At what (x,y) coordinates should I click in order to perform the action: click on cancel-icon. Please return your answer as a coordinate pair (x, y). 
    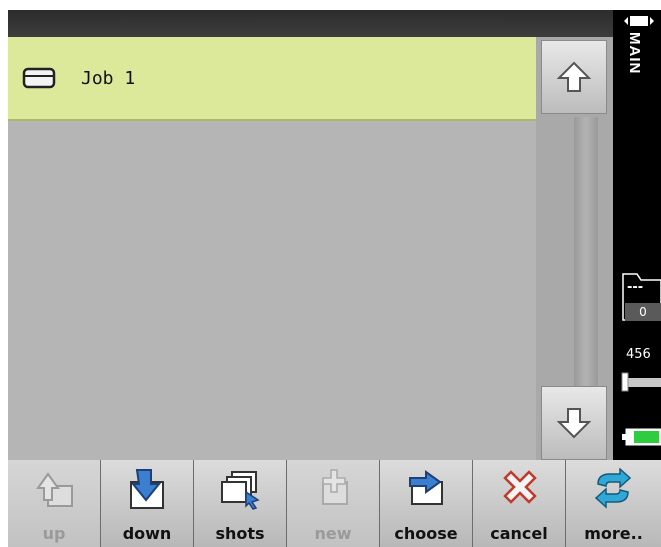
    Looking at the image, I should click on (520, 487).